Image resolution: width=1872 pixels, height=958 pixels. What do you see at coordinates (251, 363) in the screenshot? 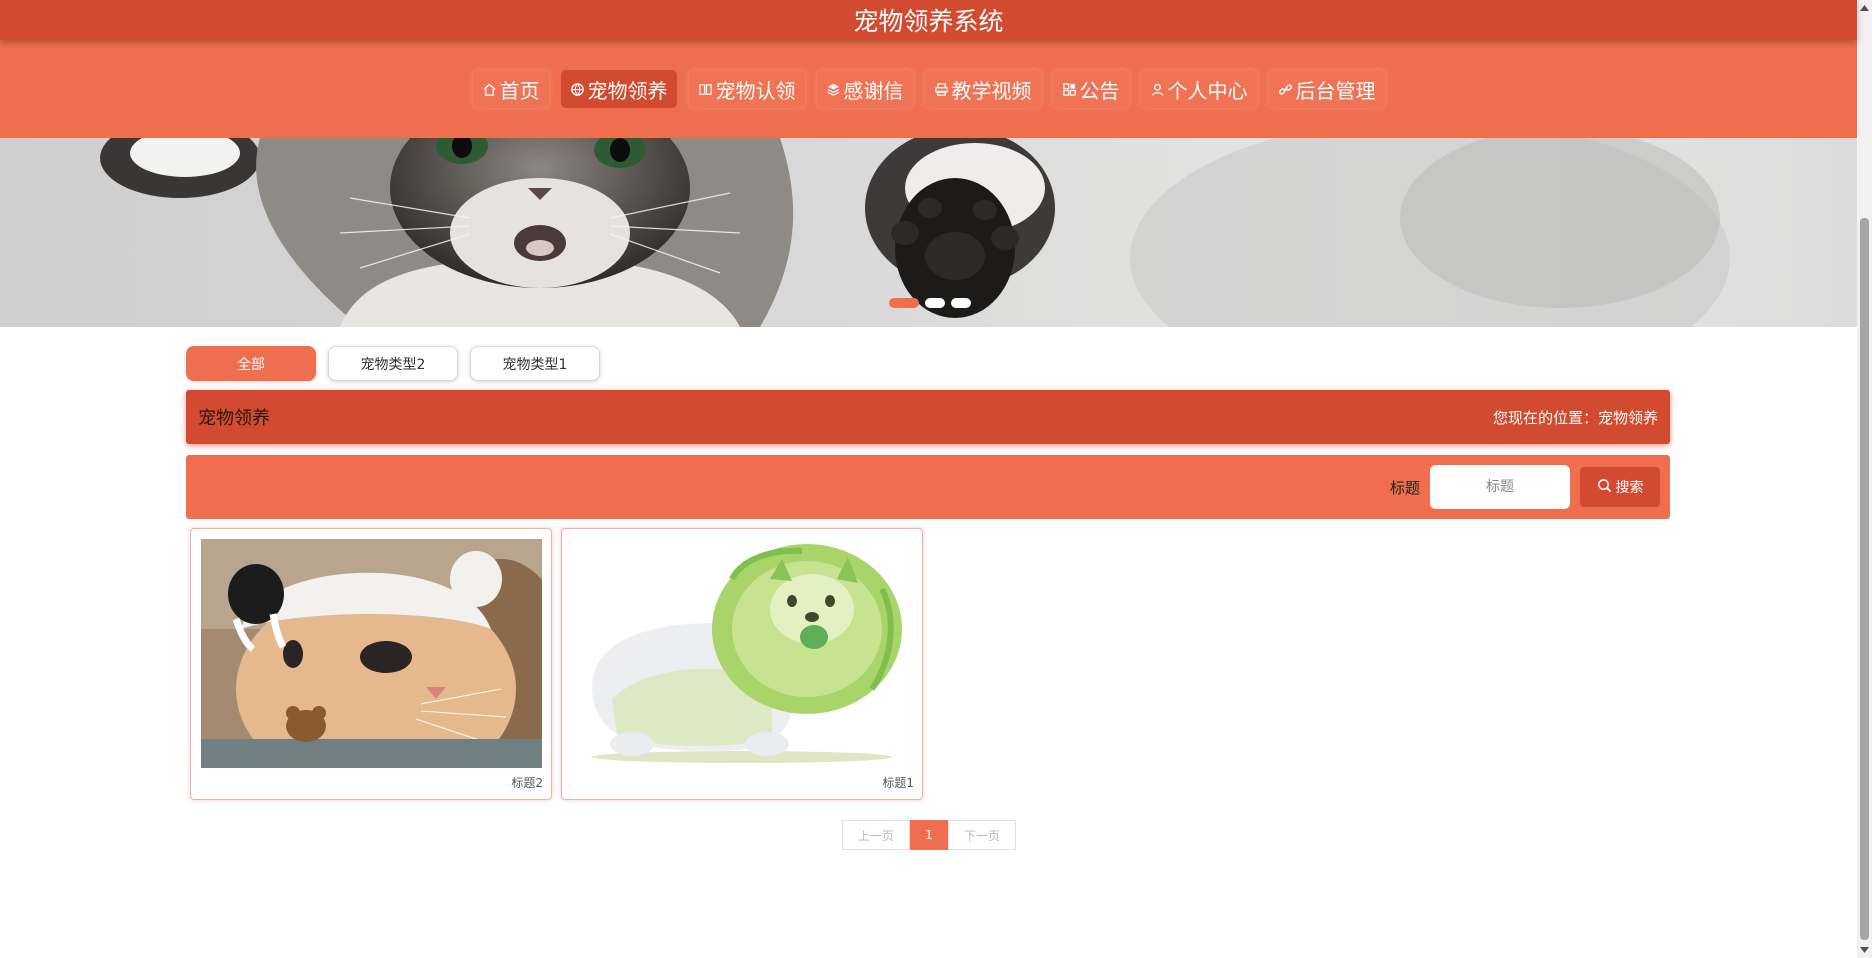
I see `category-tab-all: 全部` at bounding box center [251, 363].